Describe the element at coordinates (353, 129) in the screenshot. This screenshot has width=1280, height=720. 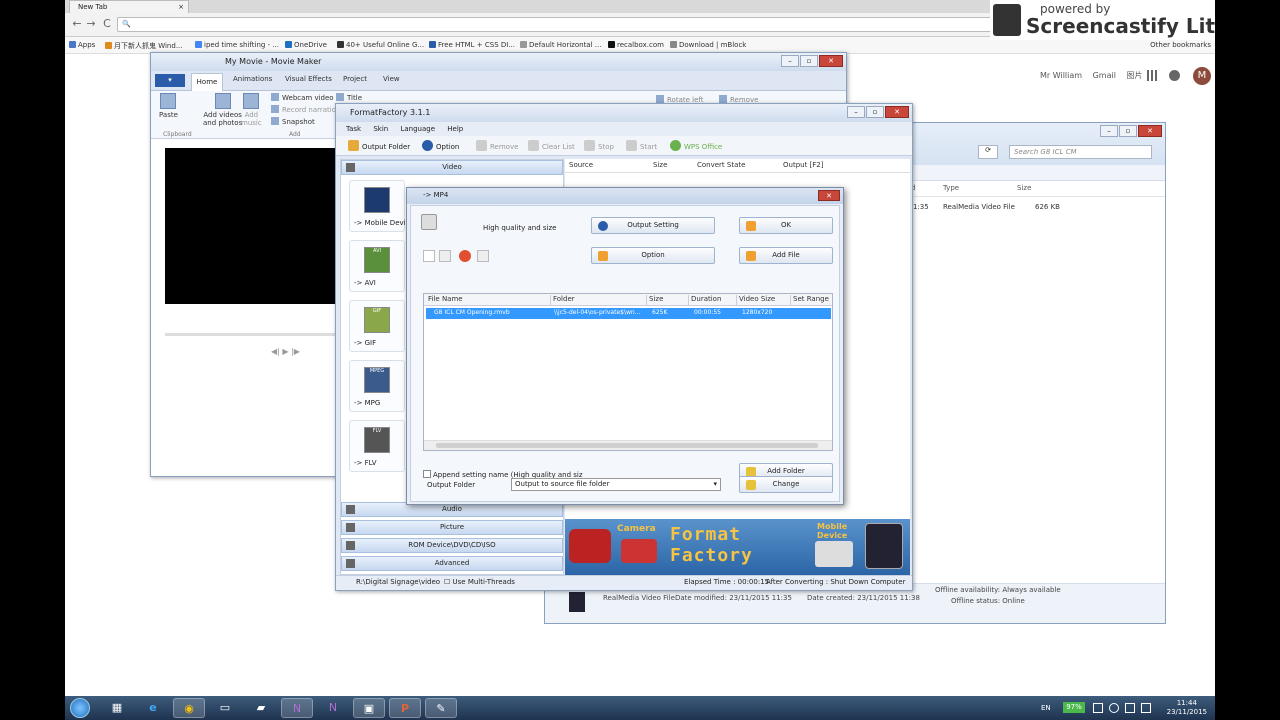
I see `menu-task: Task` at that location.